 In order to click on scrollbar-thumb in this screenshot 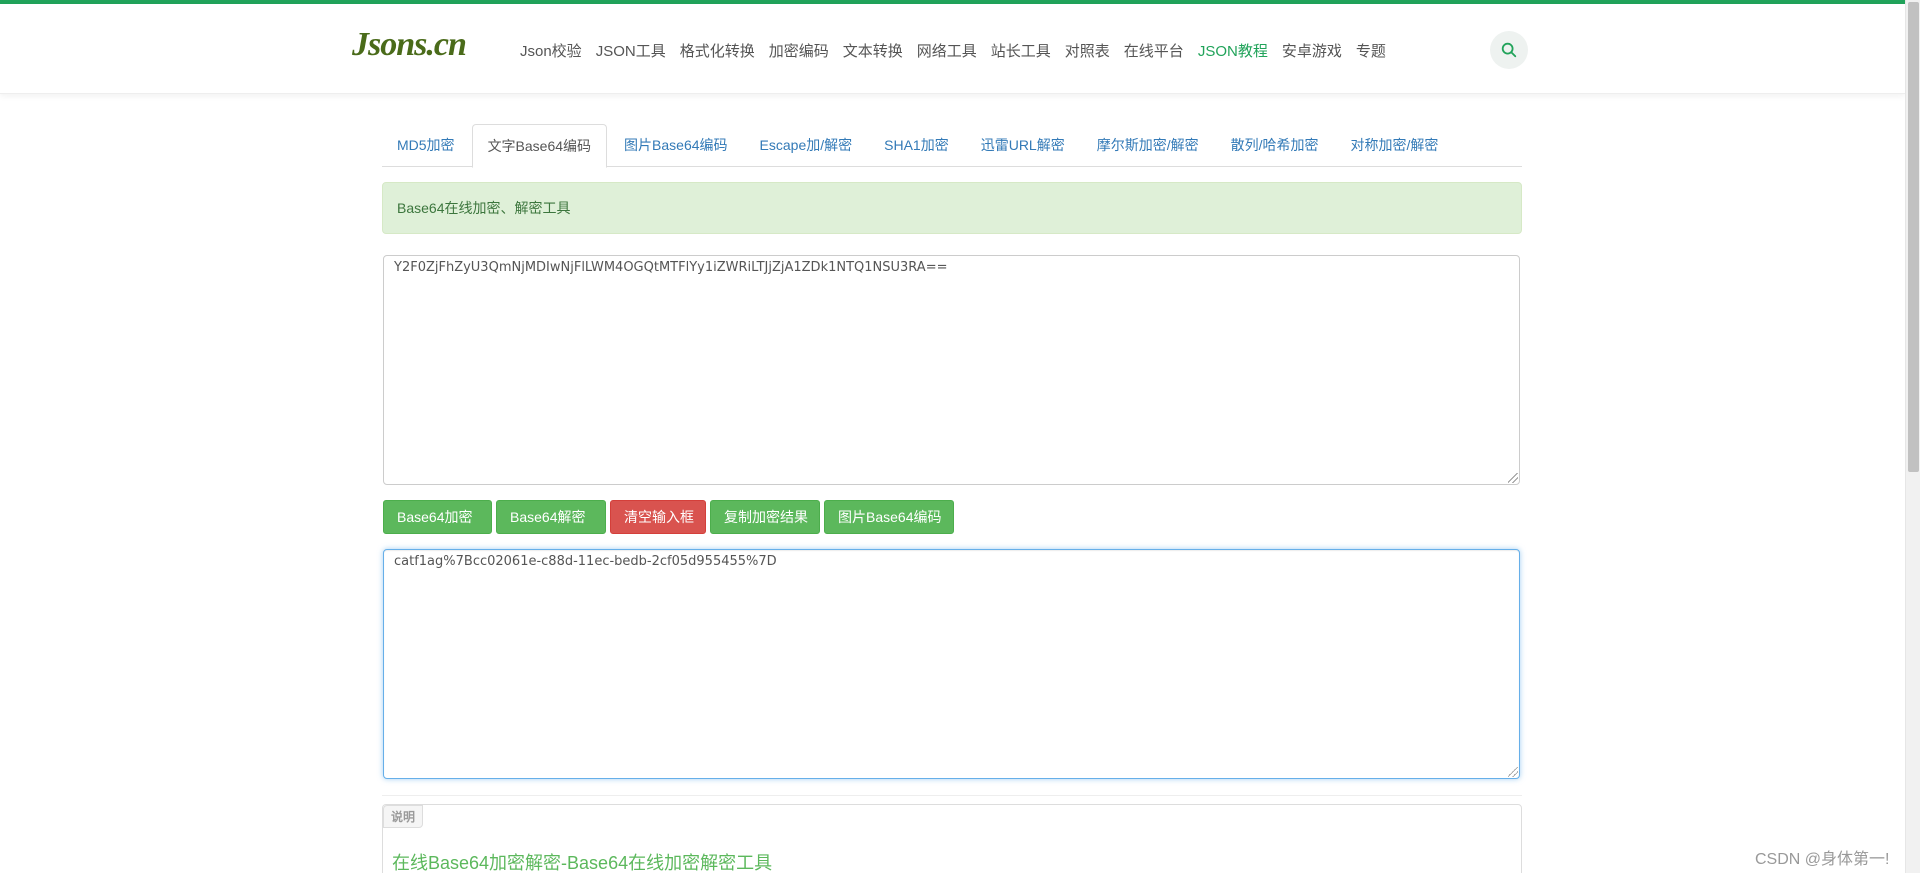, I will do `click(1913, 237)`.